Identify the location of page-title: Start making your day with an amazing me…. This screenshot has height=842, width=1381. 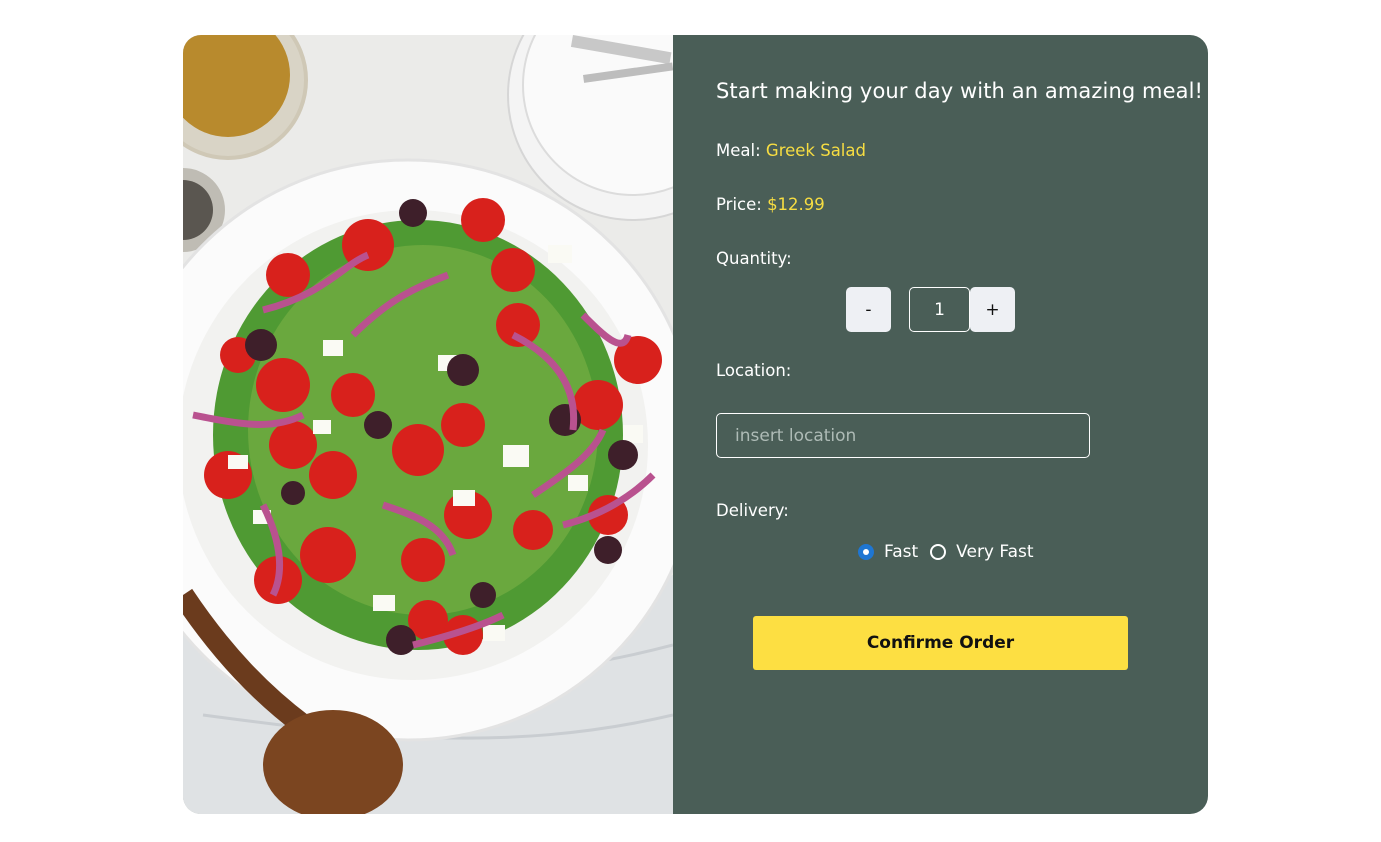
(960, 91).